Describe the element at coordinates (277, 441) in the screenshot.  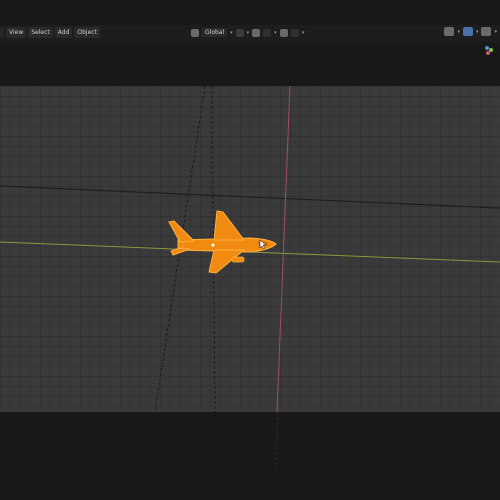
I see `camera-frustum-line` at that location.